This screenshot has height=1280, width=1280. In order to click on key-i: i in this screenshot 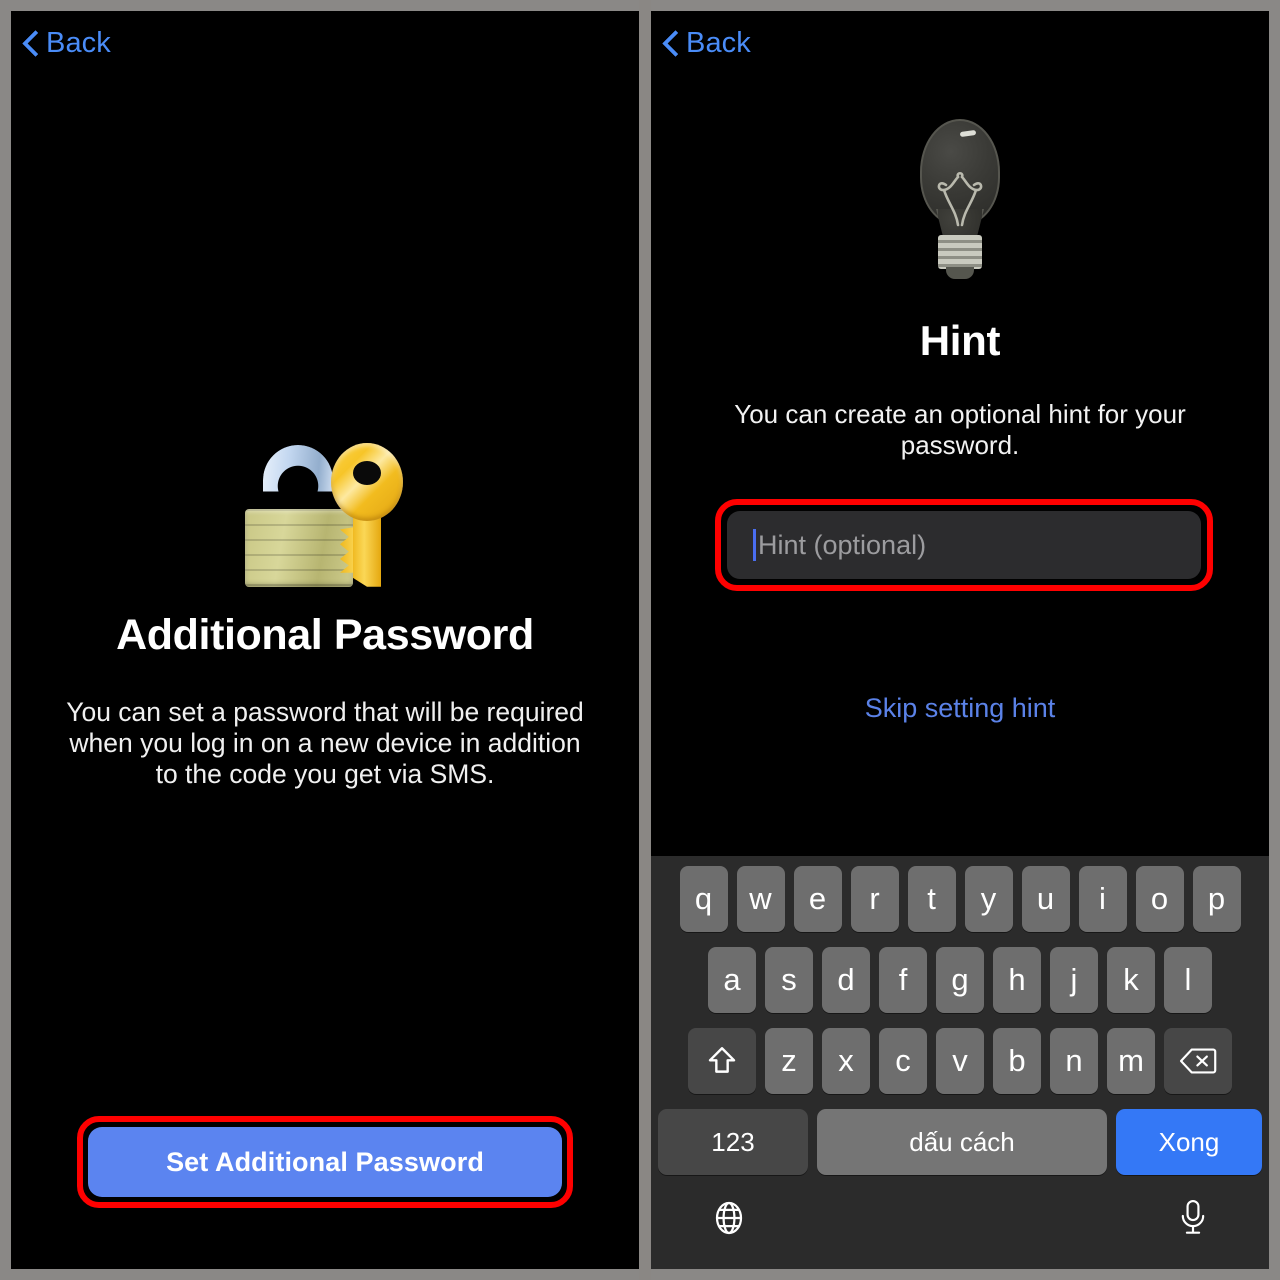, I will do `click(1102, 899)`.